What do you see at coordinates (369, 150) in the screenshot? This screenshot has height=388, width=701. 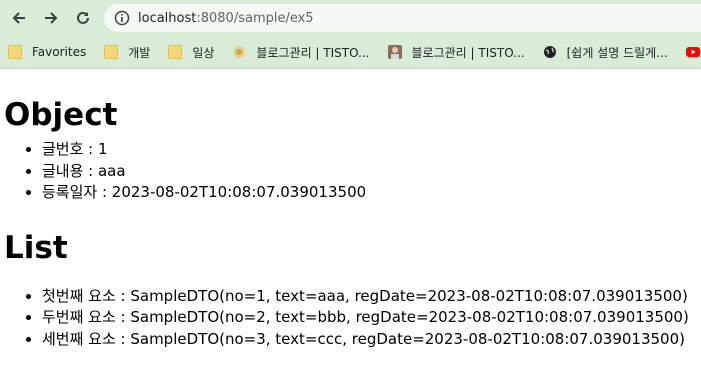 I see `list-item: 글번호 : 1` at bounding box center [369, 150].